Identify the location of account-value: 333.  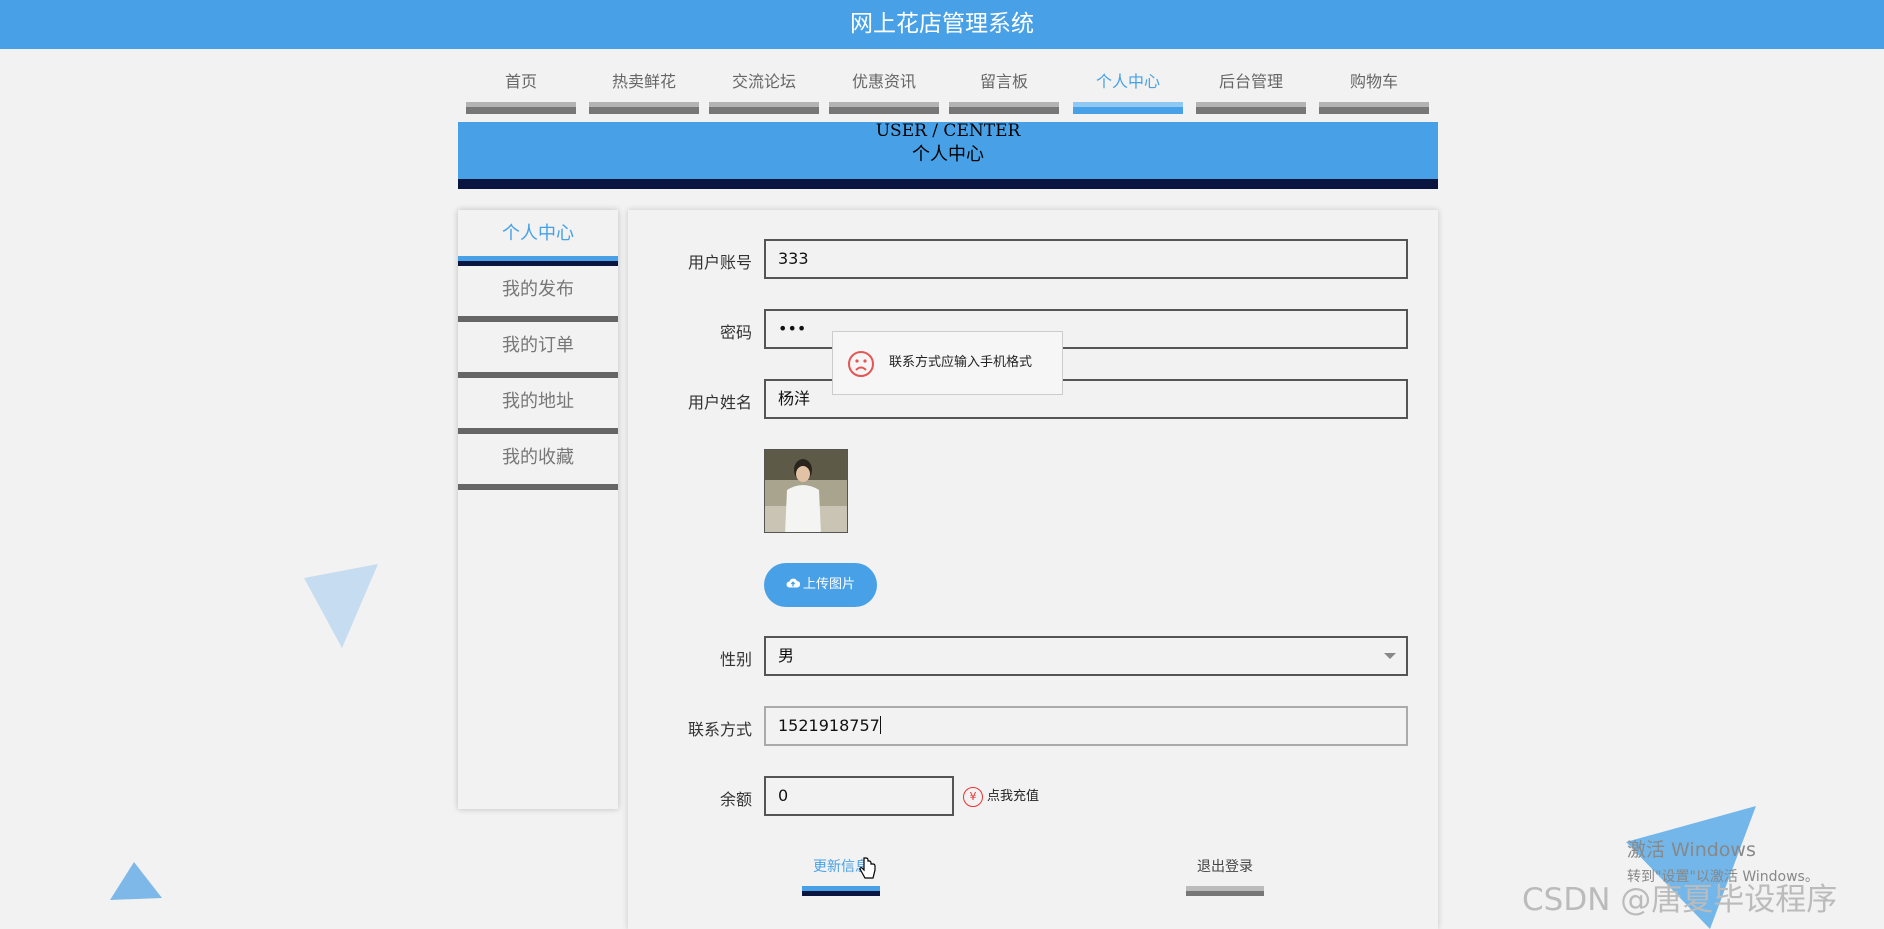
(793, 258).